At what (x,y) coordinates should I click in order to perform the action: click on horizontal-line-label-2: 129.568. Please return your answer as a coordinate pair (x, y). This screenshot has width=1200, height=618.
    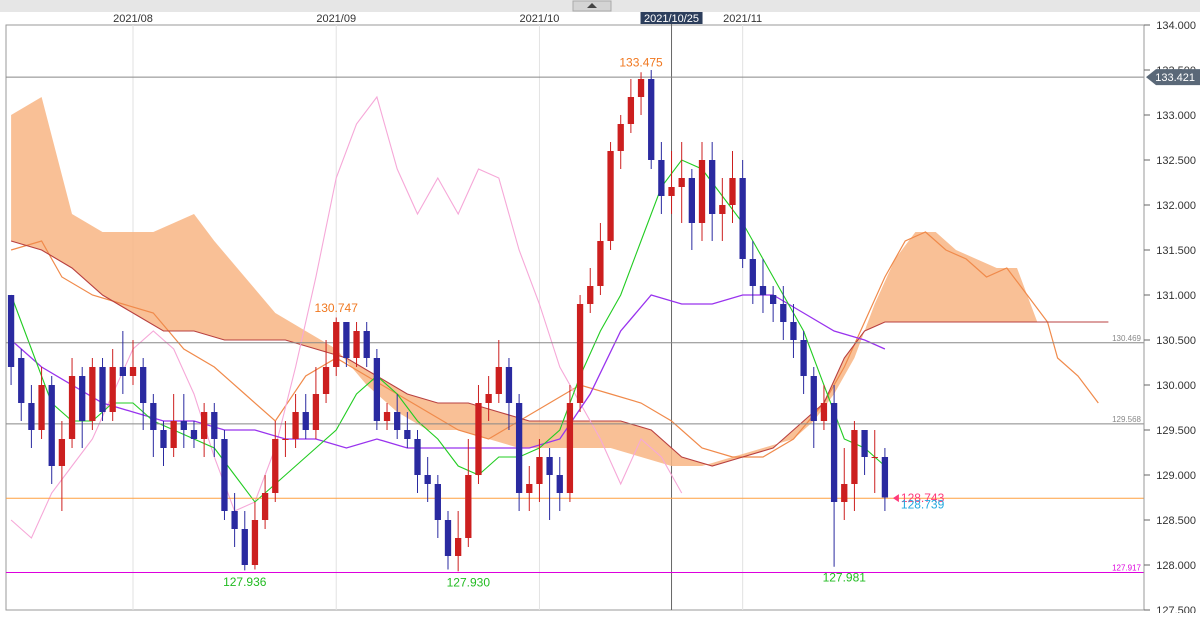
    Looking at the image, I should click on (1126, 419).